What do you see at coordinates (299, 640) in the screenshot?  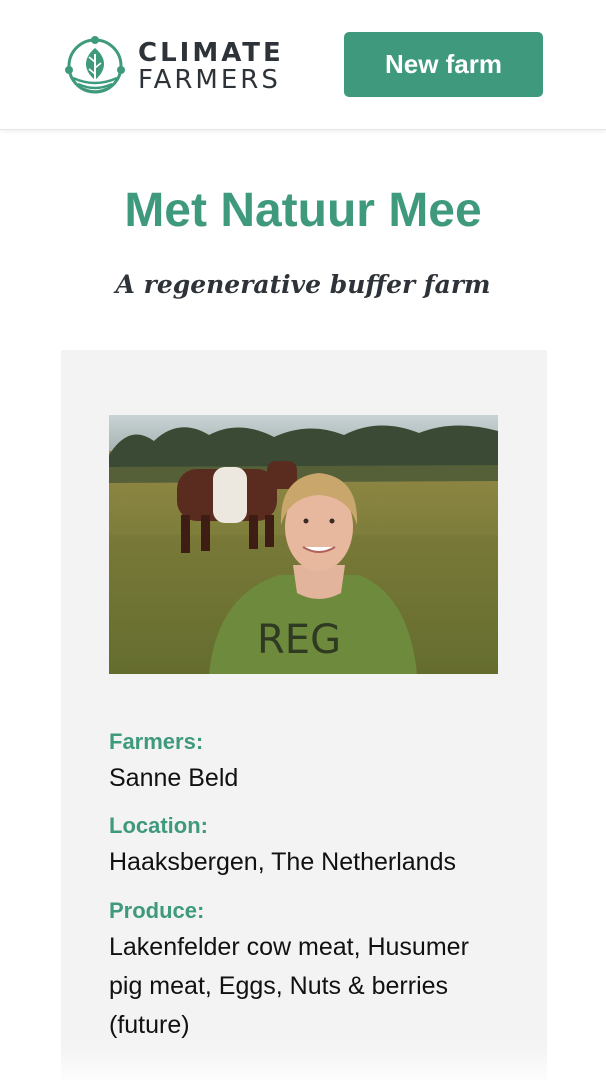 I see `svg-text: REG` at bounding box center [299, 640].